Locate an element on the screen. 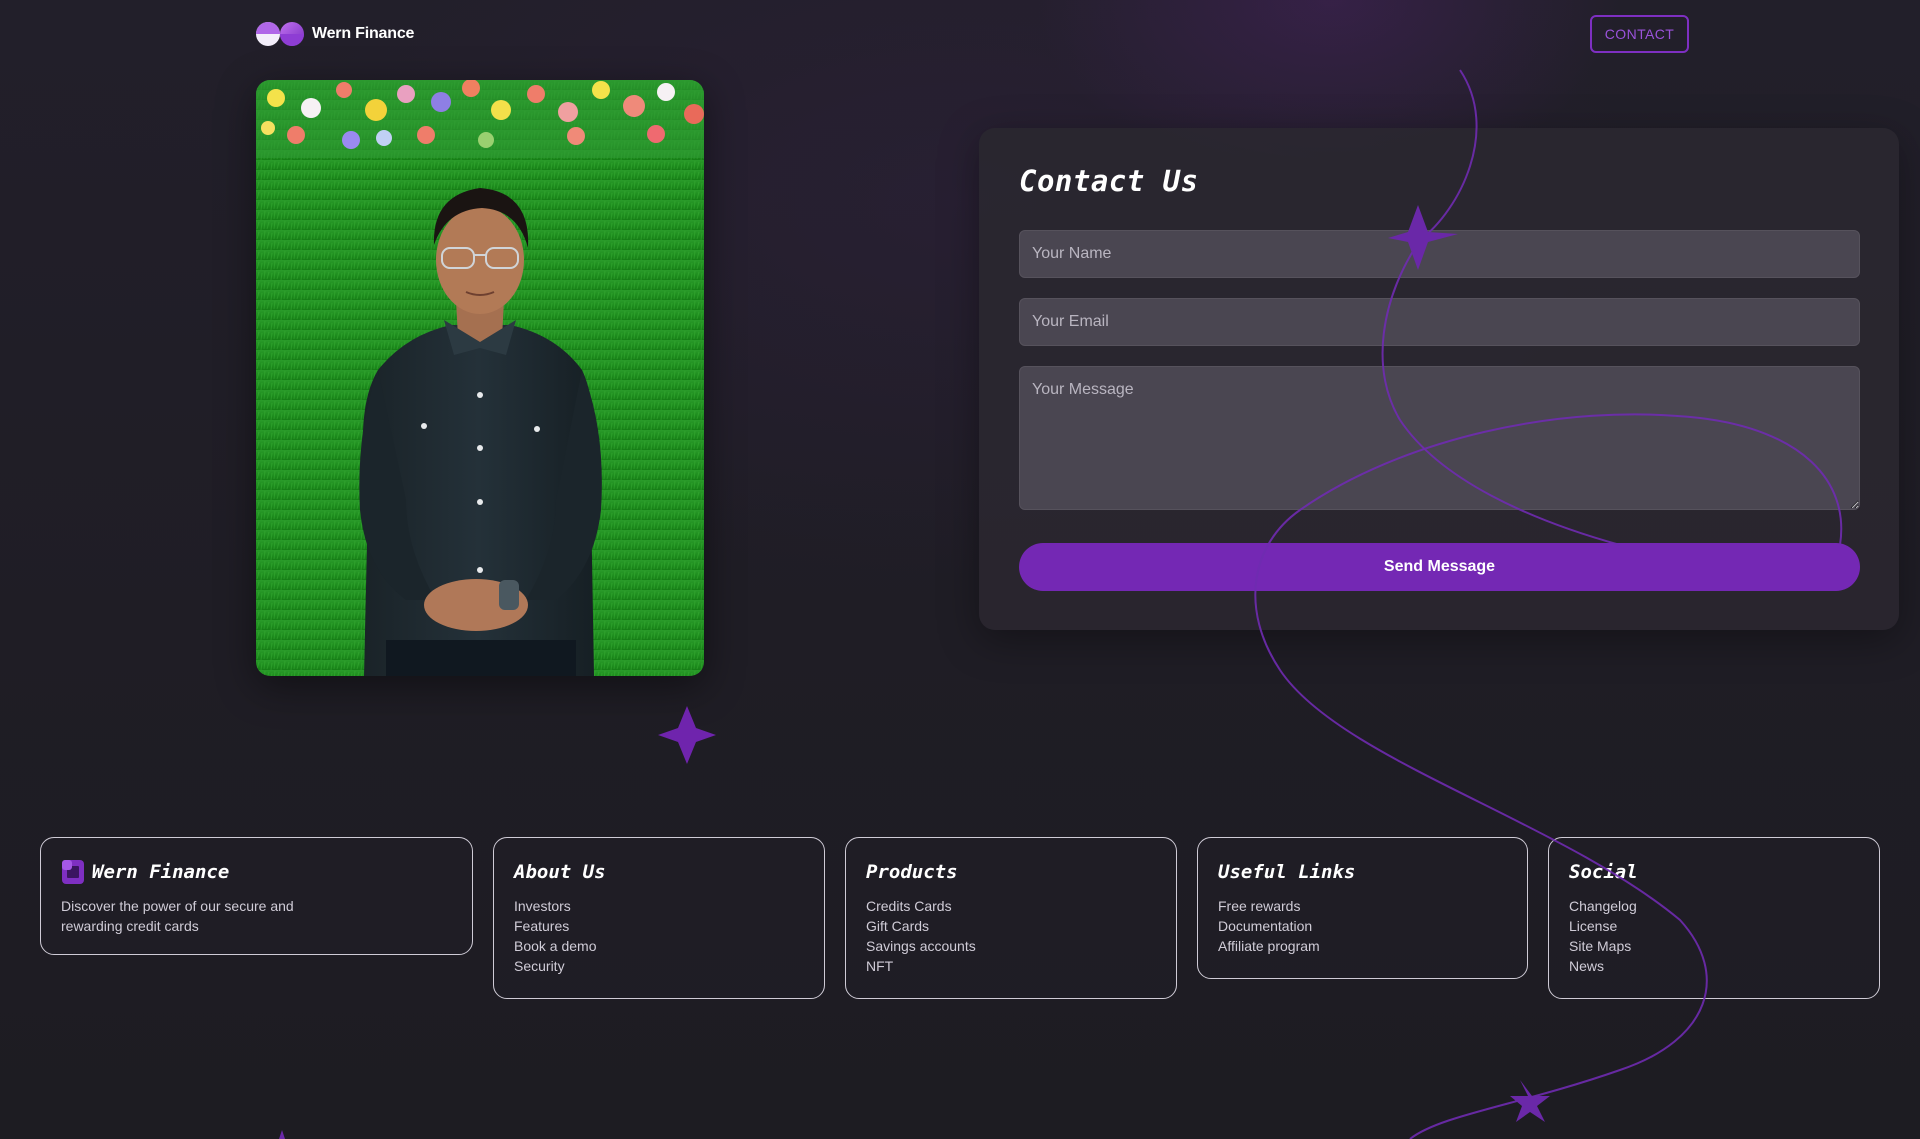 The image size is (1920, 1139). name-input is located at coordinates (1439, 254).